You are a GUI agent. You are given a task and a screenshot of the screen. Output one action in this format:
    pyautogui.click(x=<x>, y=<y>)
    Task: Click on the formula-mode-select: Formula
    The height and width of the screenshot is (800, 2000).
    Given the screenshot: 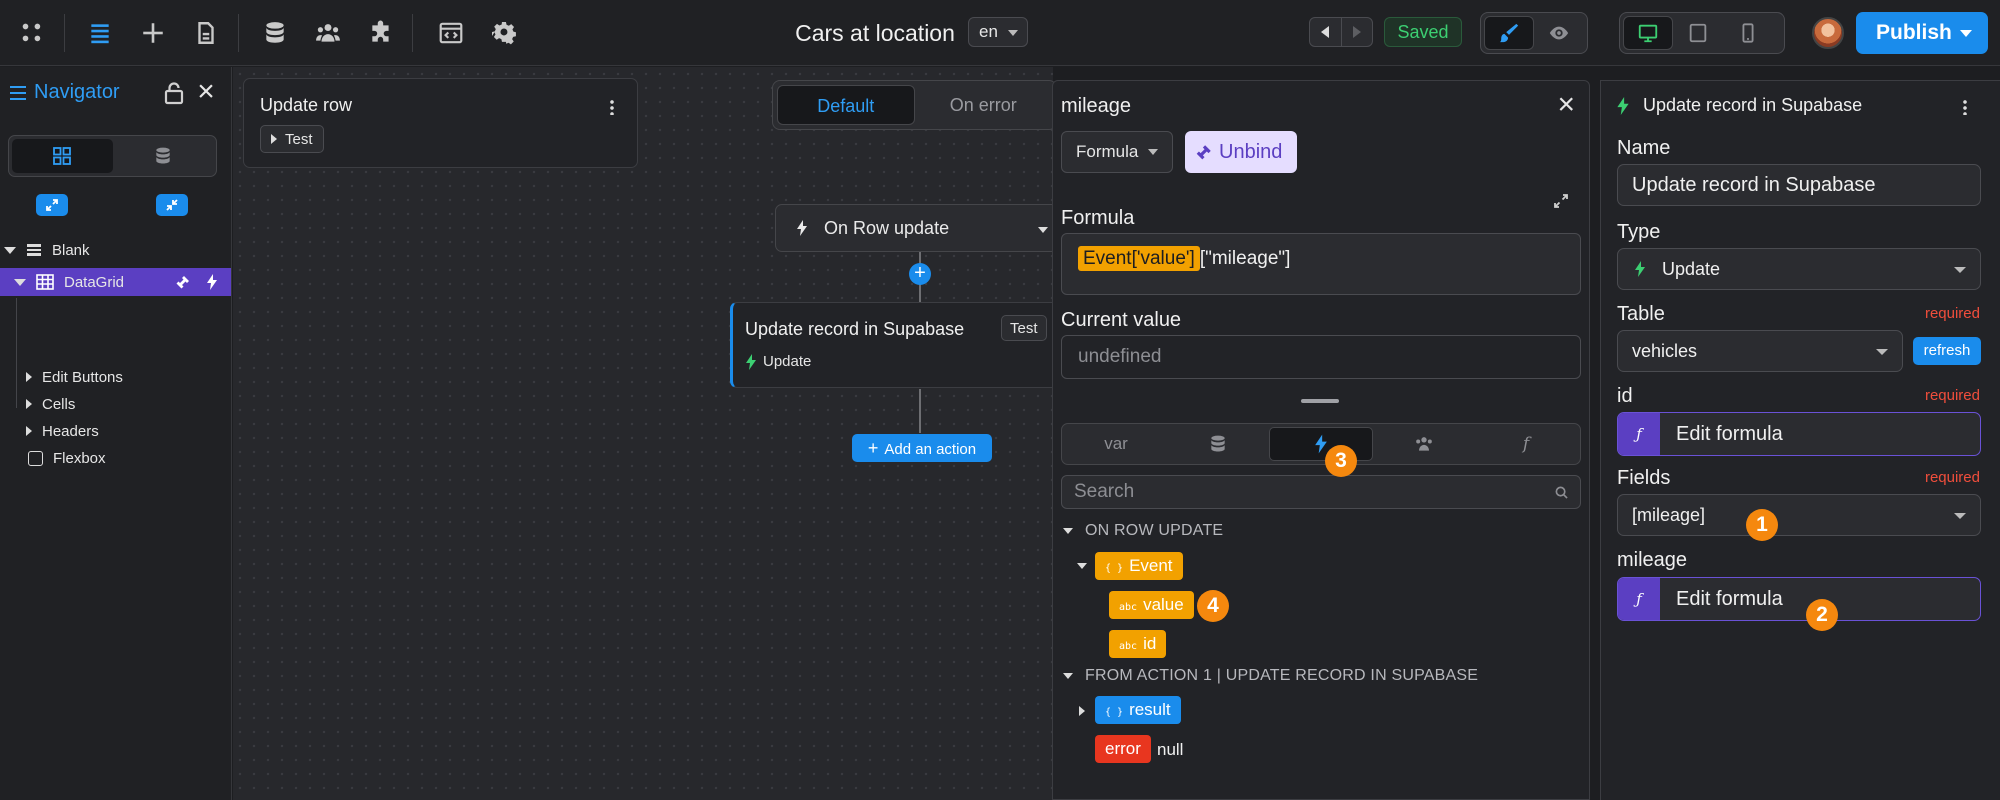 What is the action you would take?
    pyautogui.click(x=1117, y=152)
    